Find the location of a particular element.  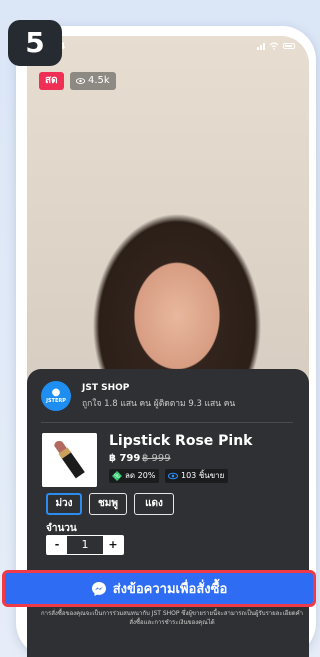

discount-text: ลด 20% is located at coordinates (140, 475).